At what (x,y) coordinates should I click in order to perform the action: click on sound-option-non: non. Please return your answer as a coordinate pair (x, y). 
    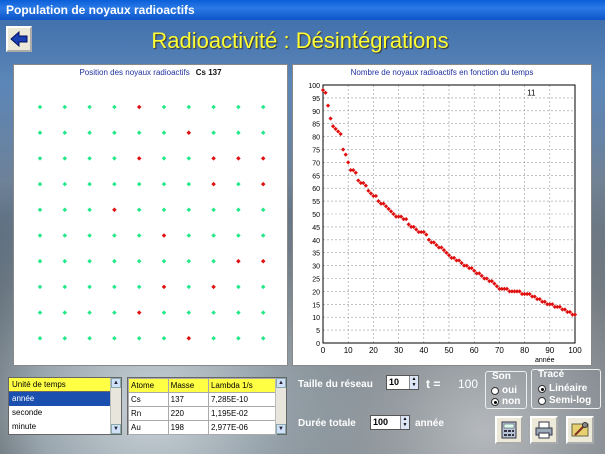
    Looking at the image, I should click on (505, 401).